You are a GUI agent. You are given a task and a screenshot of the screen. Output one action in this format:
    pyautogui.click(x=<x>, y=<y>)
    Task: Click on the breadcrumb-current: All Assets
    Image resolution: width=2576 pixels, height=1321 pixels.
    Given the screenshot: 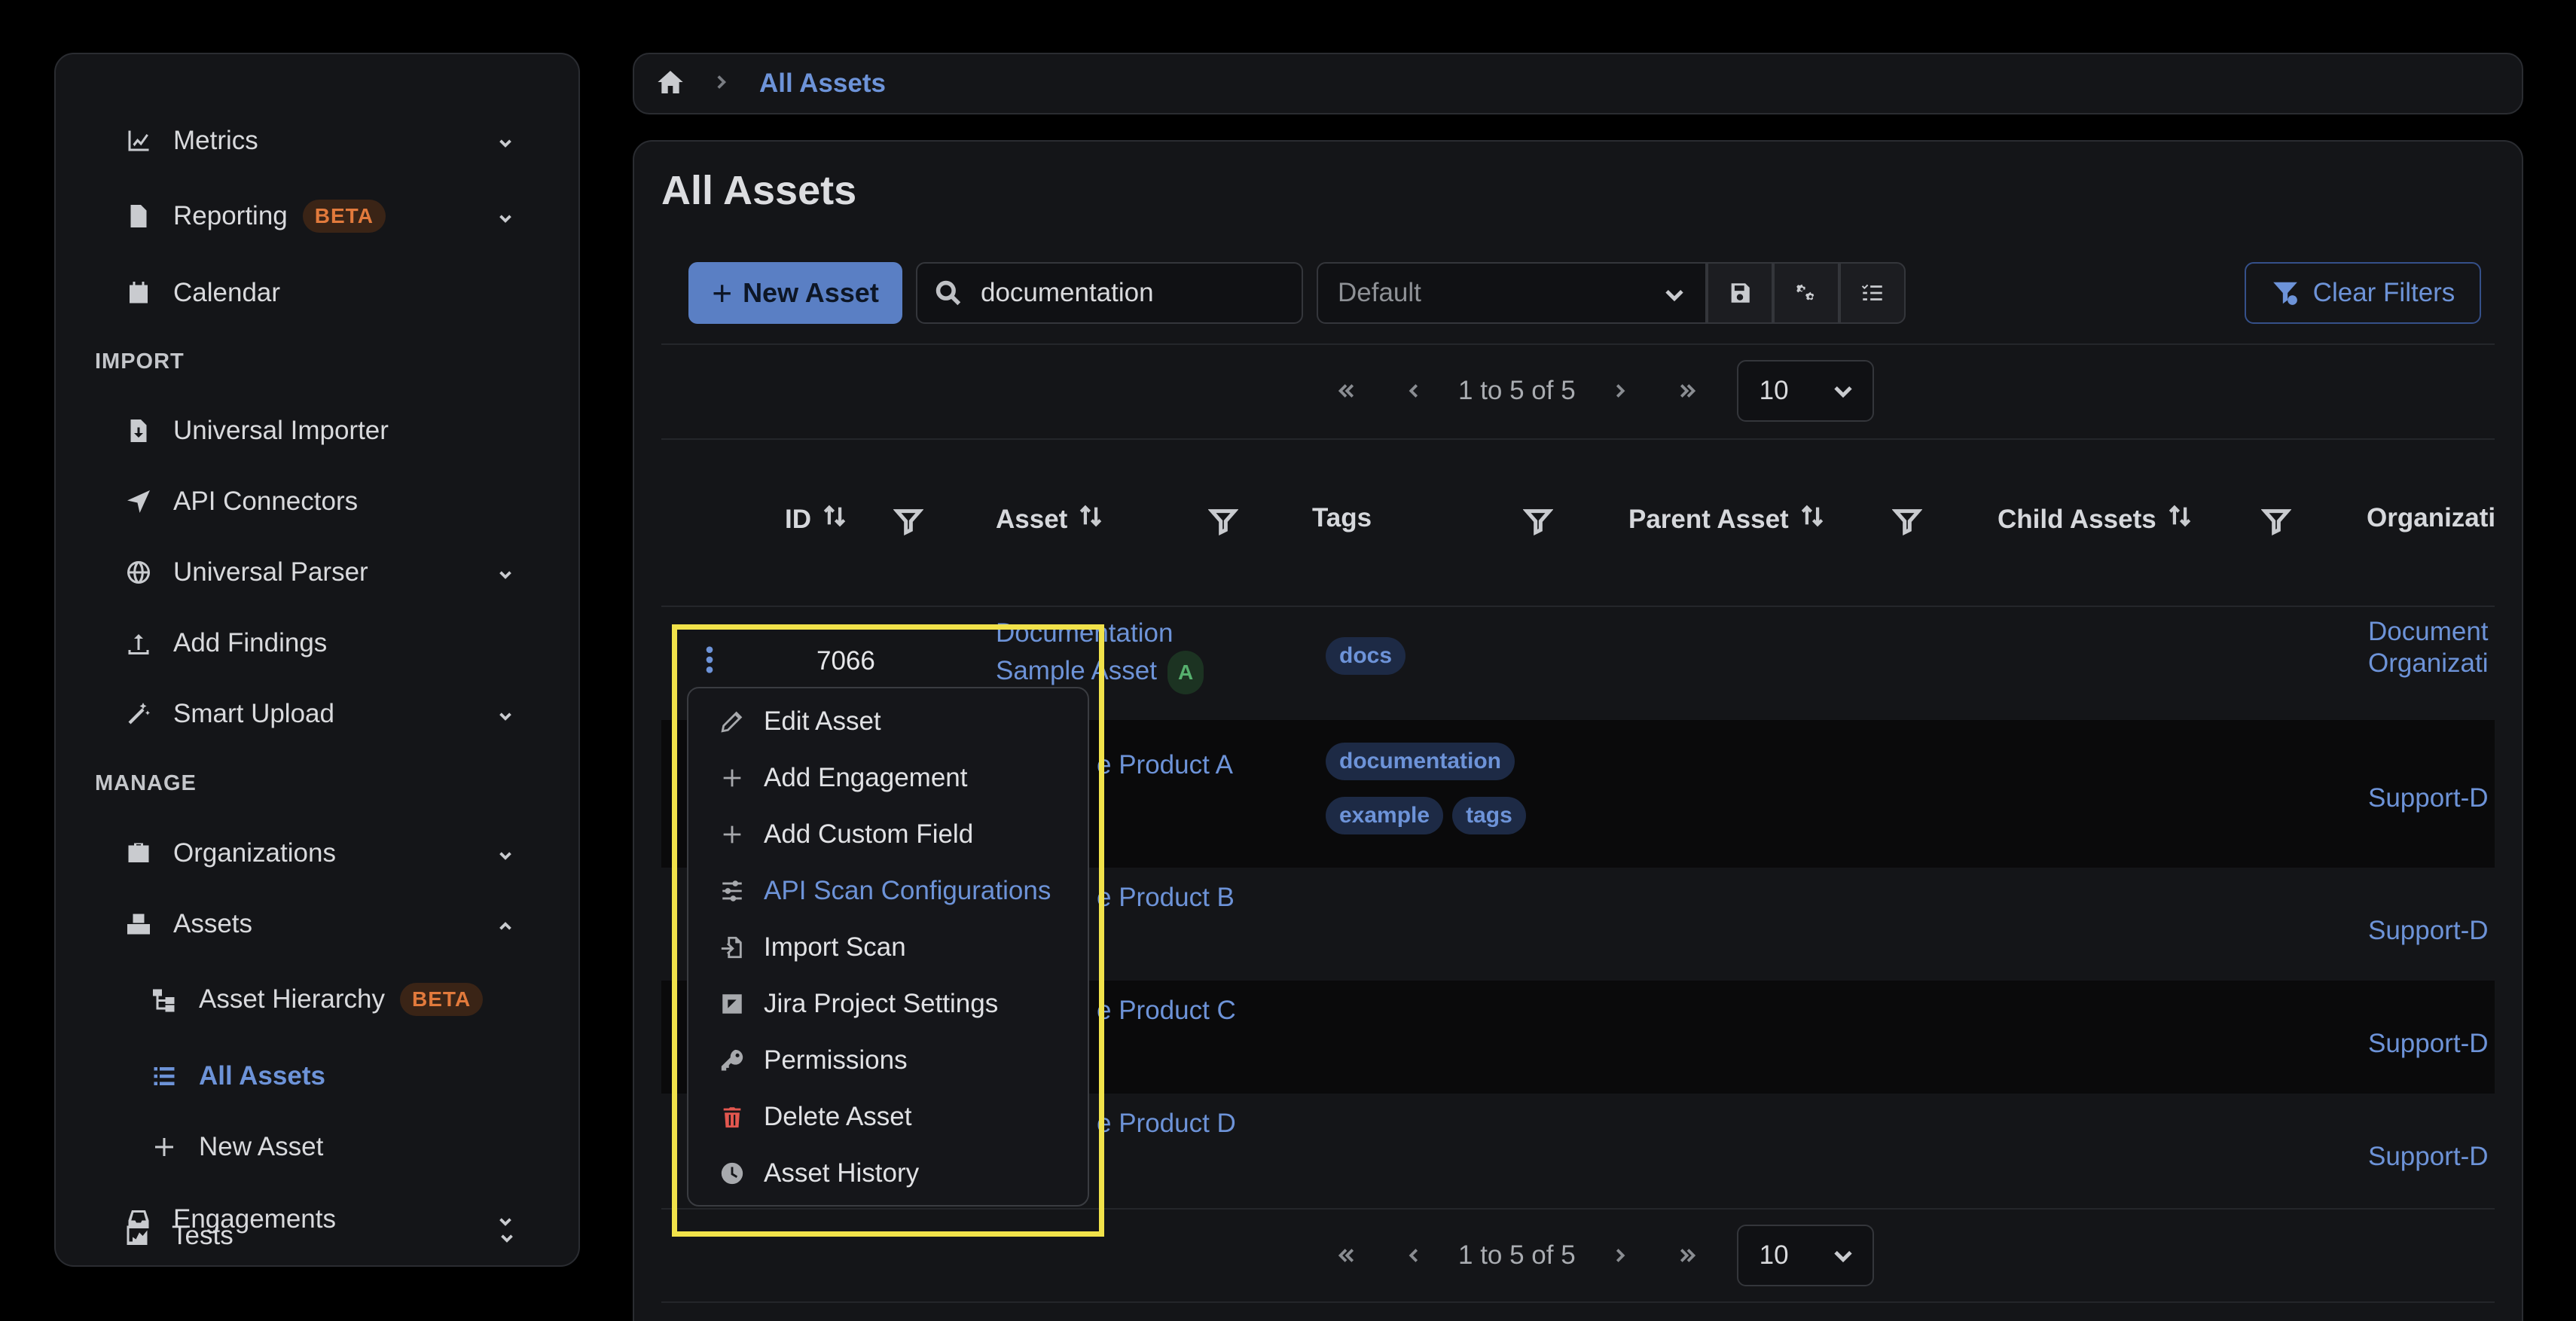 What is the action you would take?
    pyautogui.click(x=823, y=84)
    